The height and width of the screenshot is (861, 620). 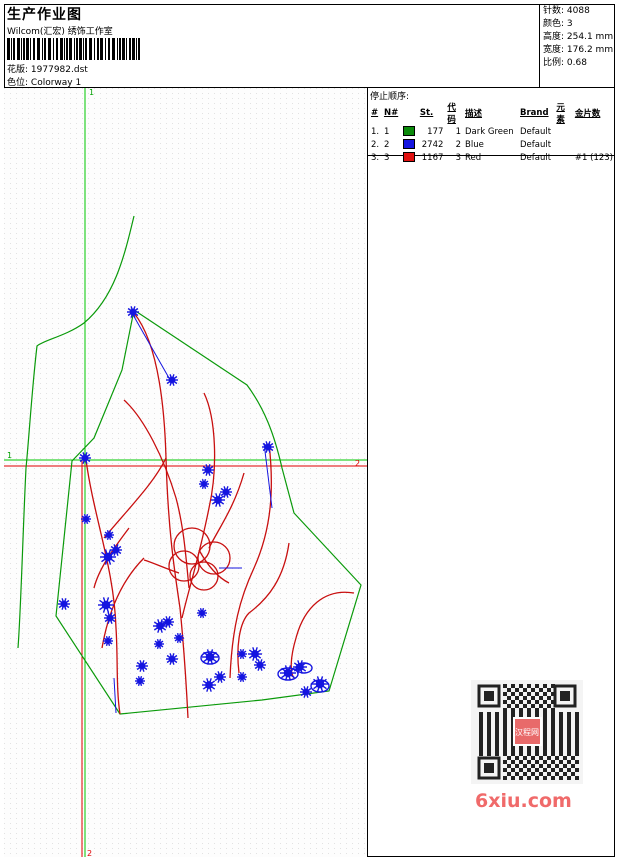 What do you see at coordinates (56, 83) in the screenshot?
I see `colorway-value: Colorway 1` at bounding box center [56, 83].